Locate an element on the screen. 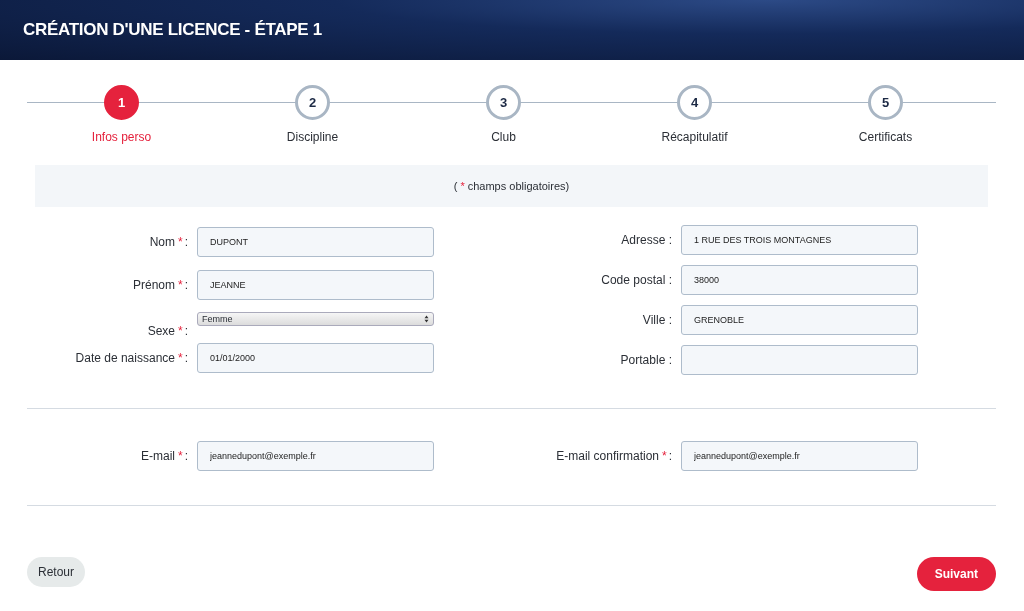 Image resolution: width=1024 pixels, height=611 pixels. step-number: 3 is located at coordinates (503, 102).